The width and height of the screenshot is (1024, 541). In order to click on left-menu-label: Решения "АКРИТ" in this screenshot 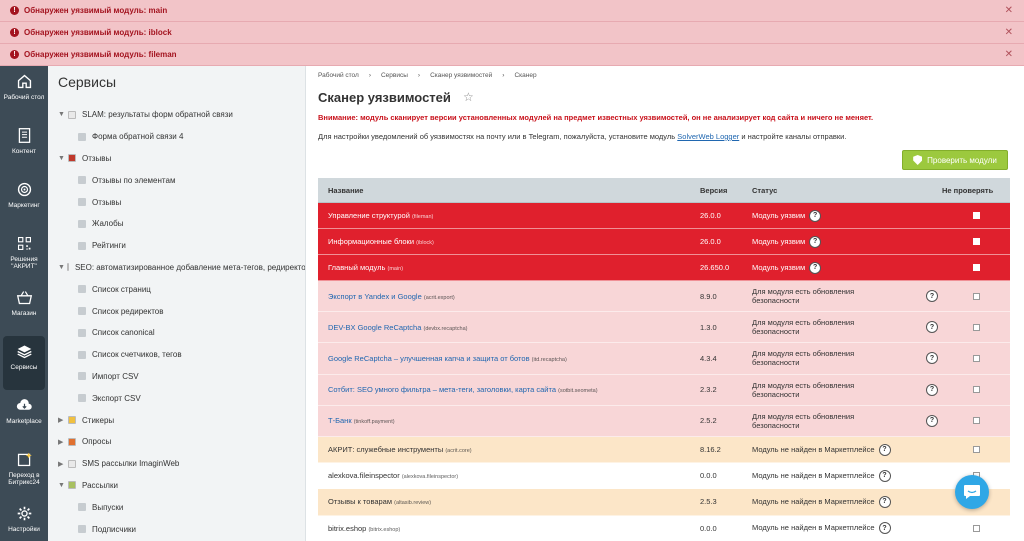, I will do `click(24, 263)`.